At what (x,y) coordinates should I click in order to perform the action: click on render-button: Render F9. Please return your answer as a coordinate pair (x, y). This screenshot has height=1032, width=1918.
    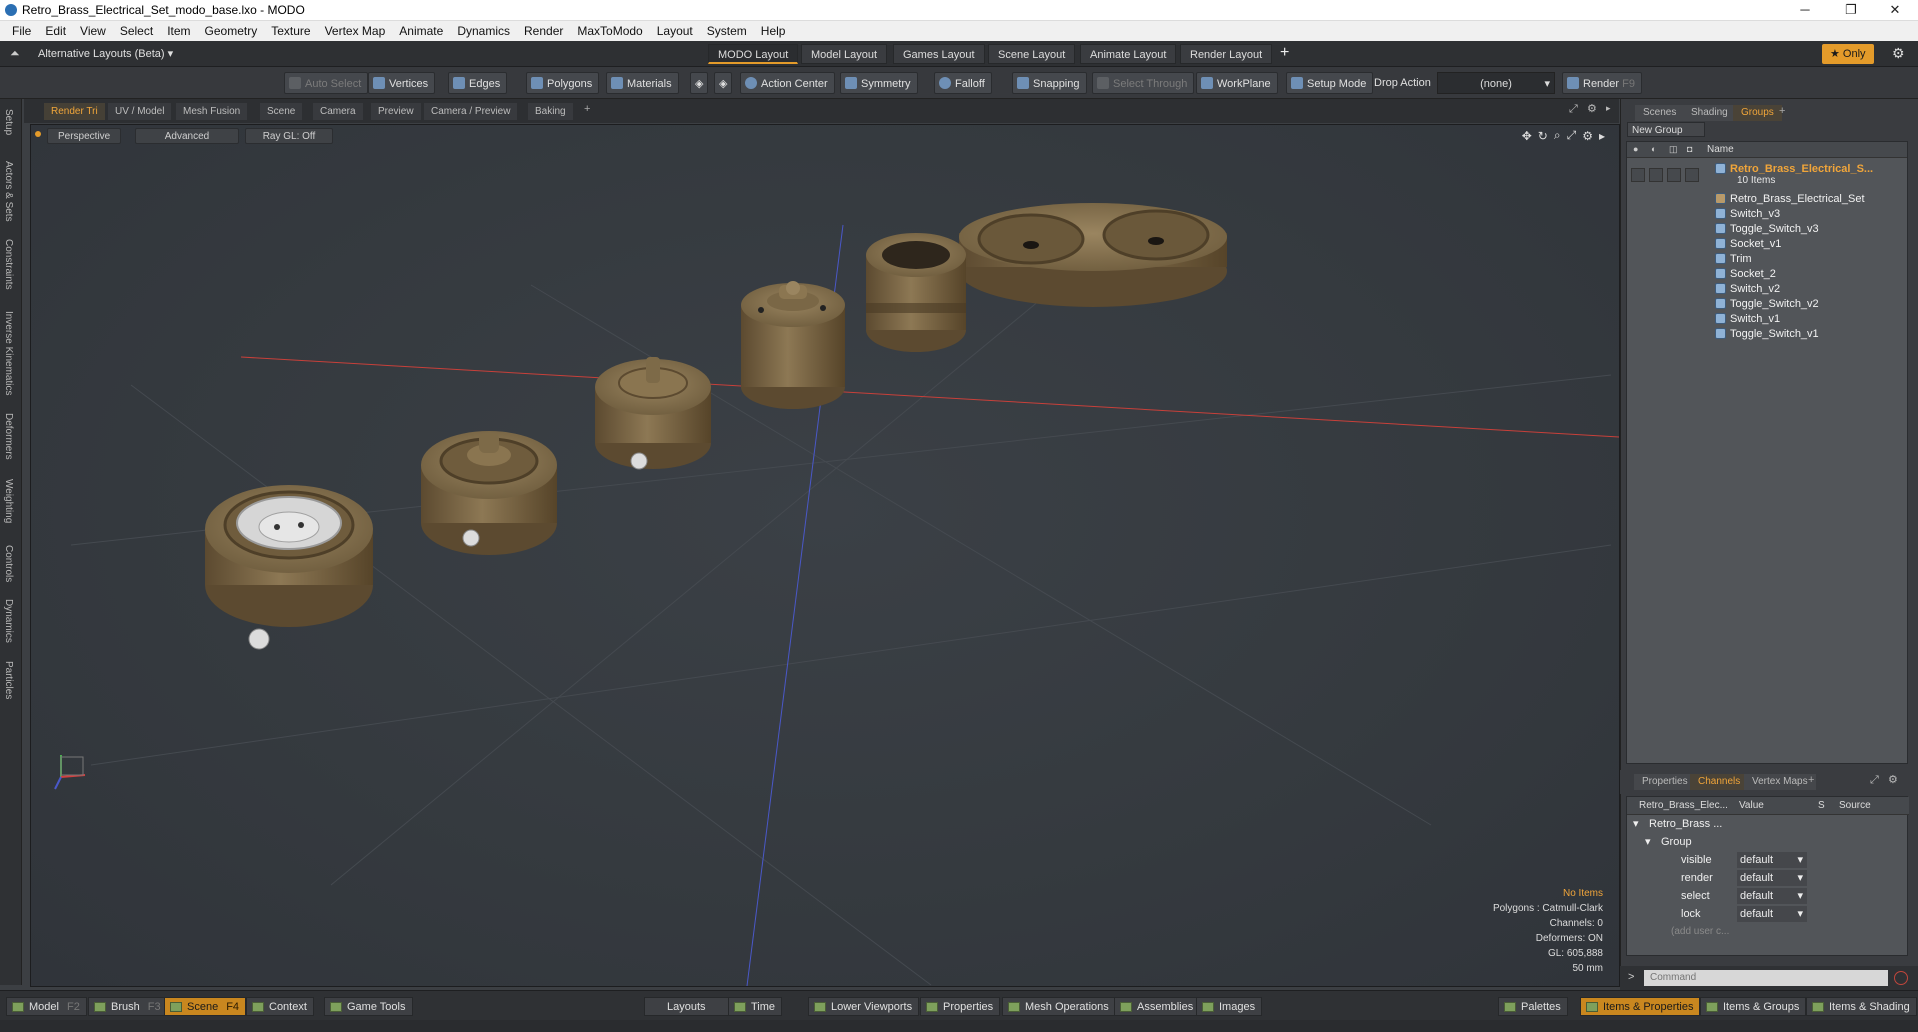
    Looking at the image, I should click on (1602, 83).